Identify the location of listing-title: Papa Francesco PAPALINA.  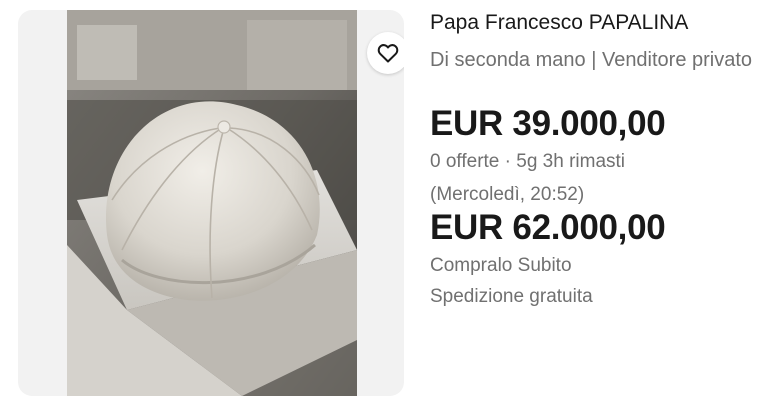
(559, 23).